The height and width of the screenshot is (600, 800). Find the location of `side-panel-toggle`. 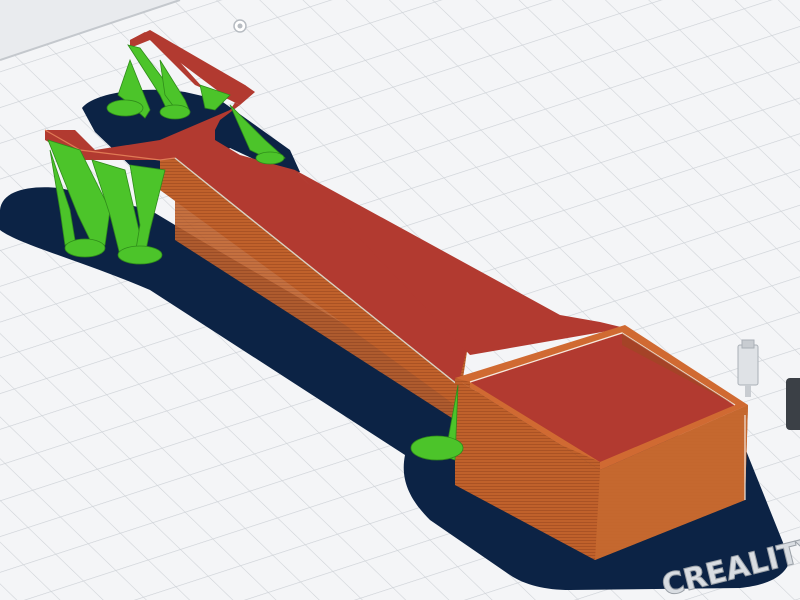

side-panel-toggle is located at coordinates (793, 404).